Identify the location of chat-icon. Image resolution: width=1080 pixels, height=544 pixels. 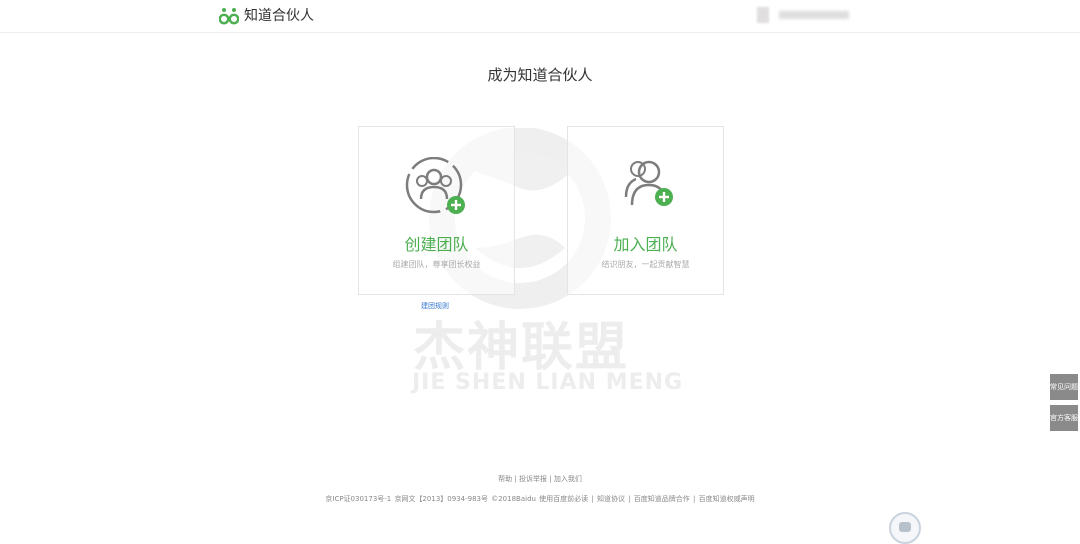
(905, 527).